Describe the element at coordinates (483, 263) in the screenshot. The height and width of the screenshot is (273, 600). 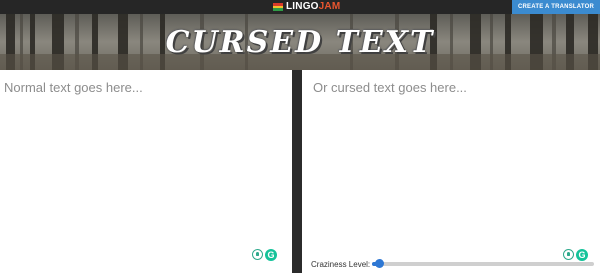
I see `craziness-slider` at that location.